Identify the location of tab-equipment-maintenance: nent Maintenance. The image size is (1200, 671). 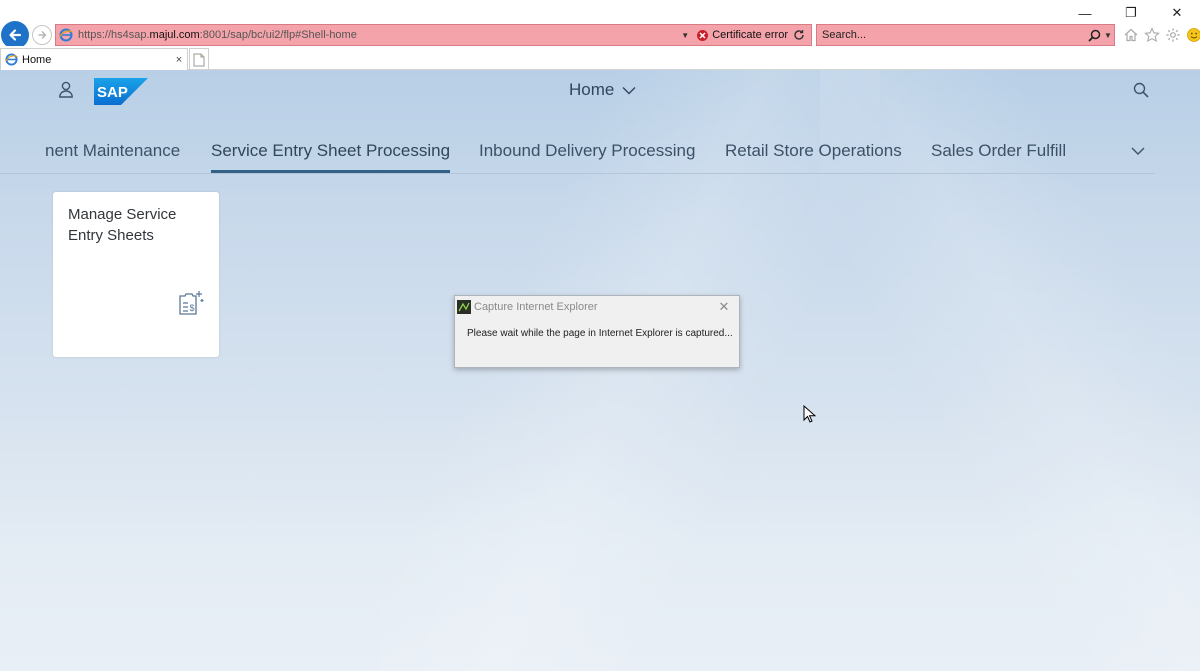
(112, 151).